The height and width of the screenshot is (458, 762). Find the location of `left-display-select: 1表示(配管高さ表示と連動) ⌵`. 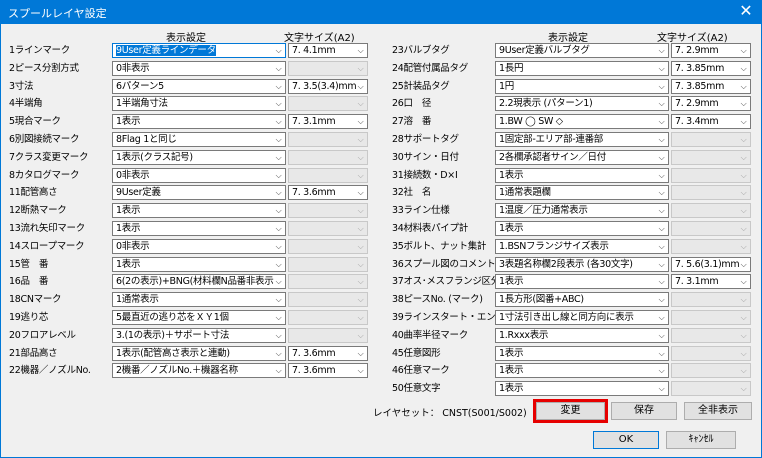

left-display-select: 1表示(配管高さ表示と連動) ⌵ is located at coordinates (199, 353).